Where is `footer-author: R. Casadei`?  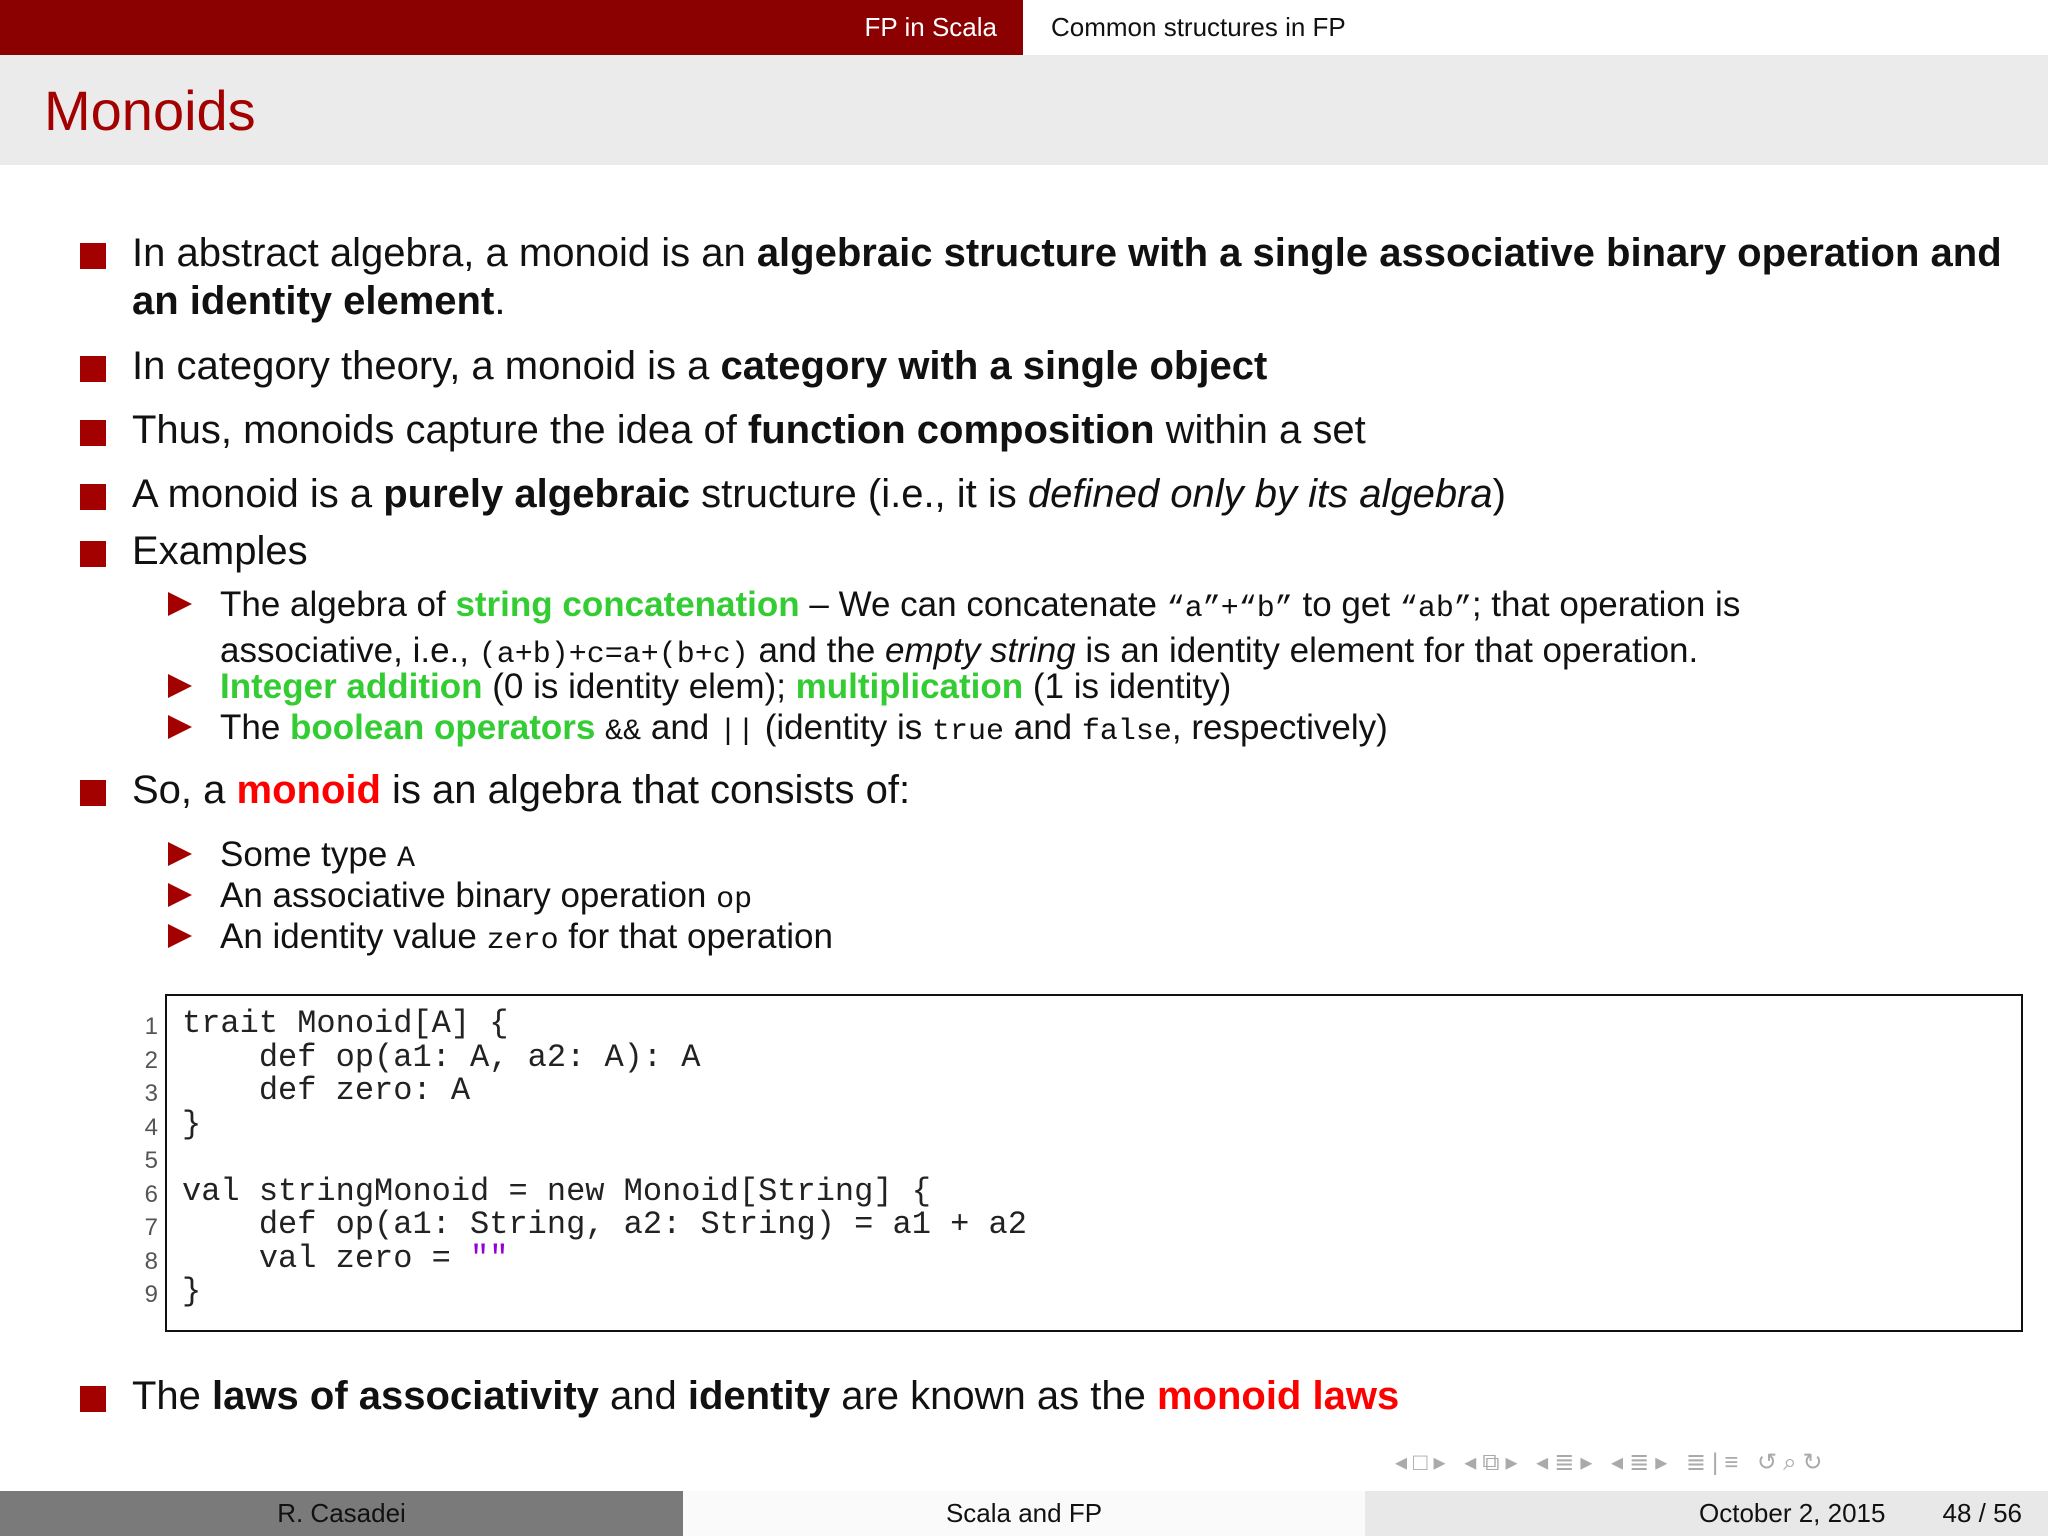
footer-author: R. Casadei is located at coordinates (341, 1513).